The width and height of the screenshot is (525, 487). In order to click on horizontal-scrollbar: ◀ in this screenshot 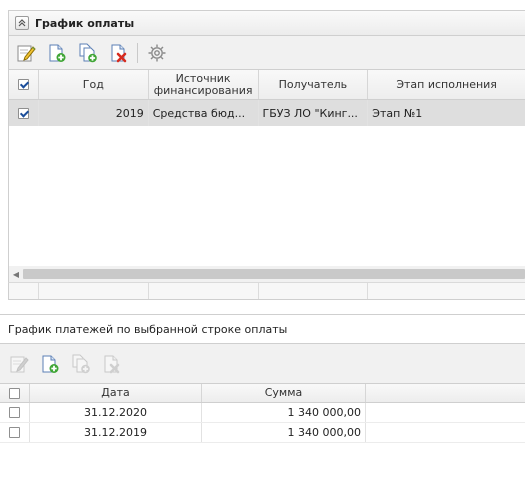, I will do `click(266, 274)`.